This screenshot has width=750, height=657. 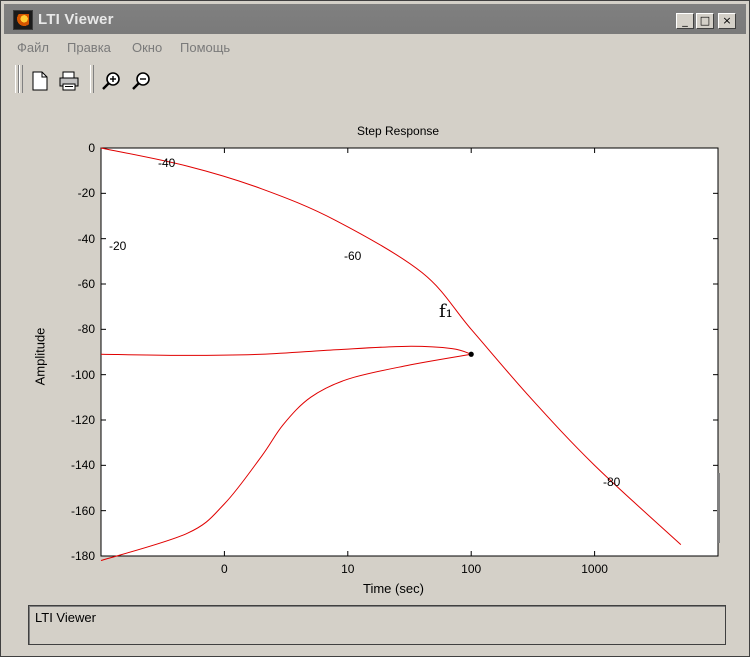 I want to click on slope-label-minus60: -60, so click(x=353, y=256).